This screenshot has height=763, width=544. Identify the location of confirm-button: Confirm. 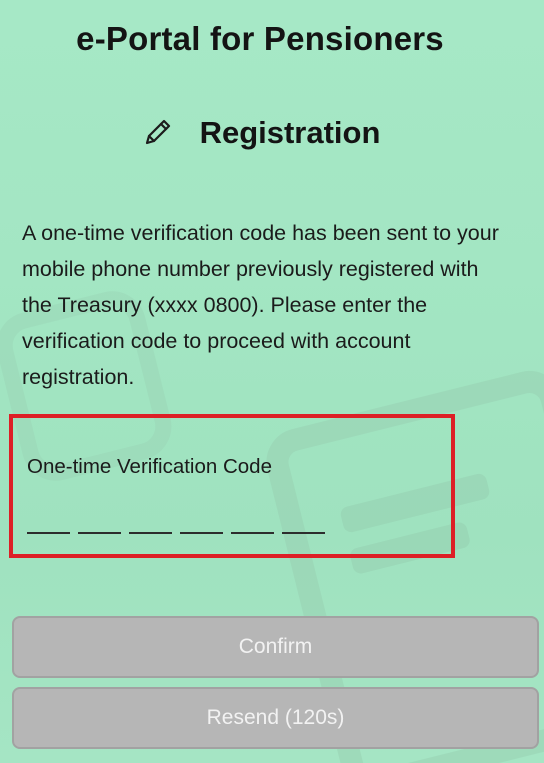
(275, 647).